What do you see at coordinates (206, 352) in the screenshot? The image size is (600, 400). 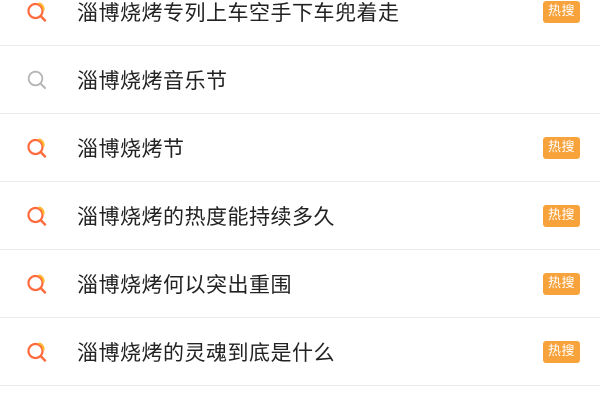 I see `suggestion-text: 淄博烧烤的灵魂到底是什么` at bounding box center [206, 352].